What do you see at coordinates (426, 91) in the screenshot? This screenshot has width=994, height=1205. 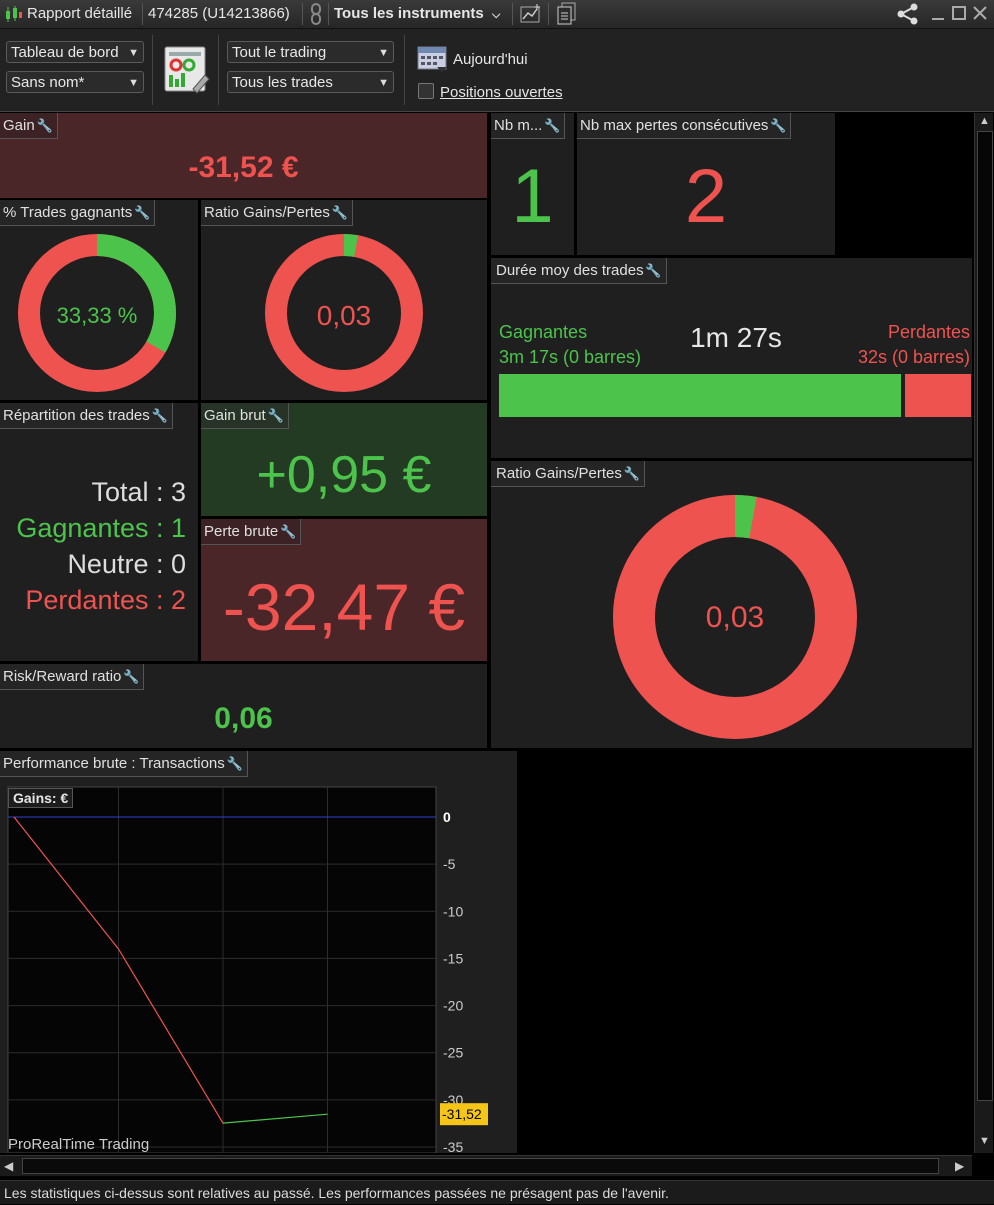 I see `open-positions-checkbox` at bounding box center [426, 91].